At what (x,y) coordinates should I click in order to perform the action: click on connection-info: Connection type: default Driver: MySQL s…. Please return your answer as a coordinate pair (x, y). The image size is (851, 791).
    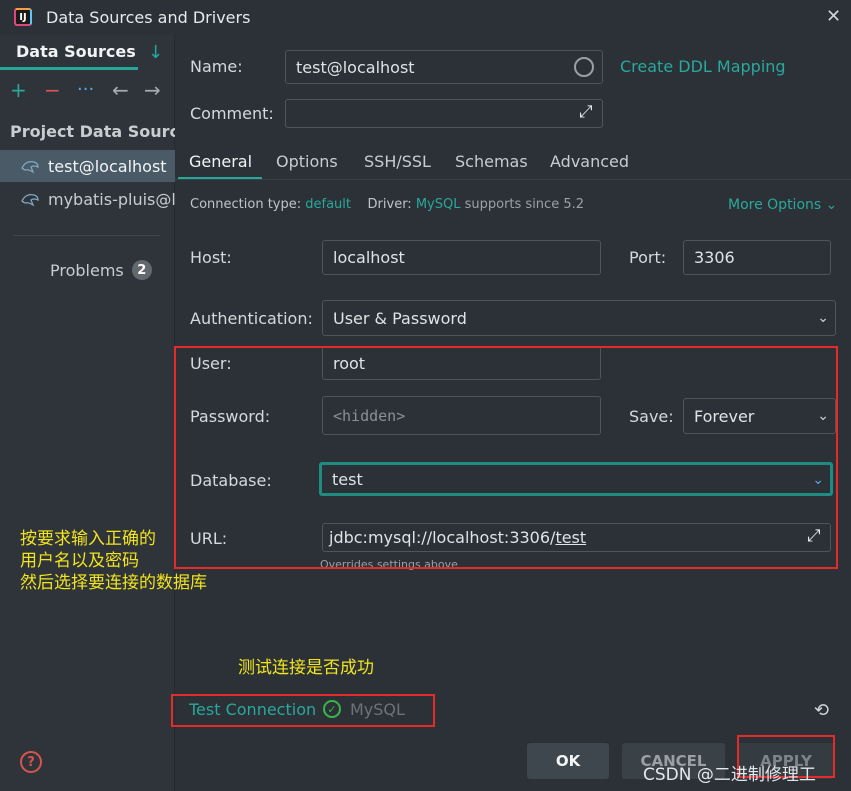
    Looking at the image, I should click on (387, 204).